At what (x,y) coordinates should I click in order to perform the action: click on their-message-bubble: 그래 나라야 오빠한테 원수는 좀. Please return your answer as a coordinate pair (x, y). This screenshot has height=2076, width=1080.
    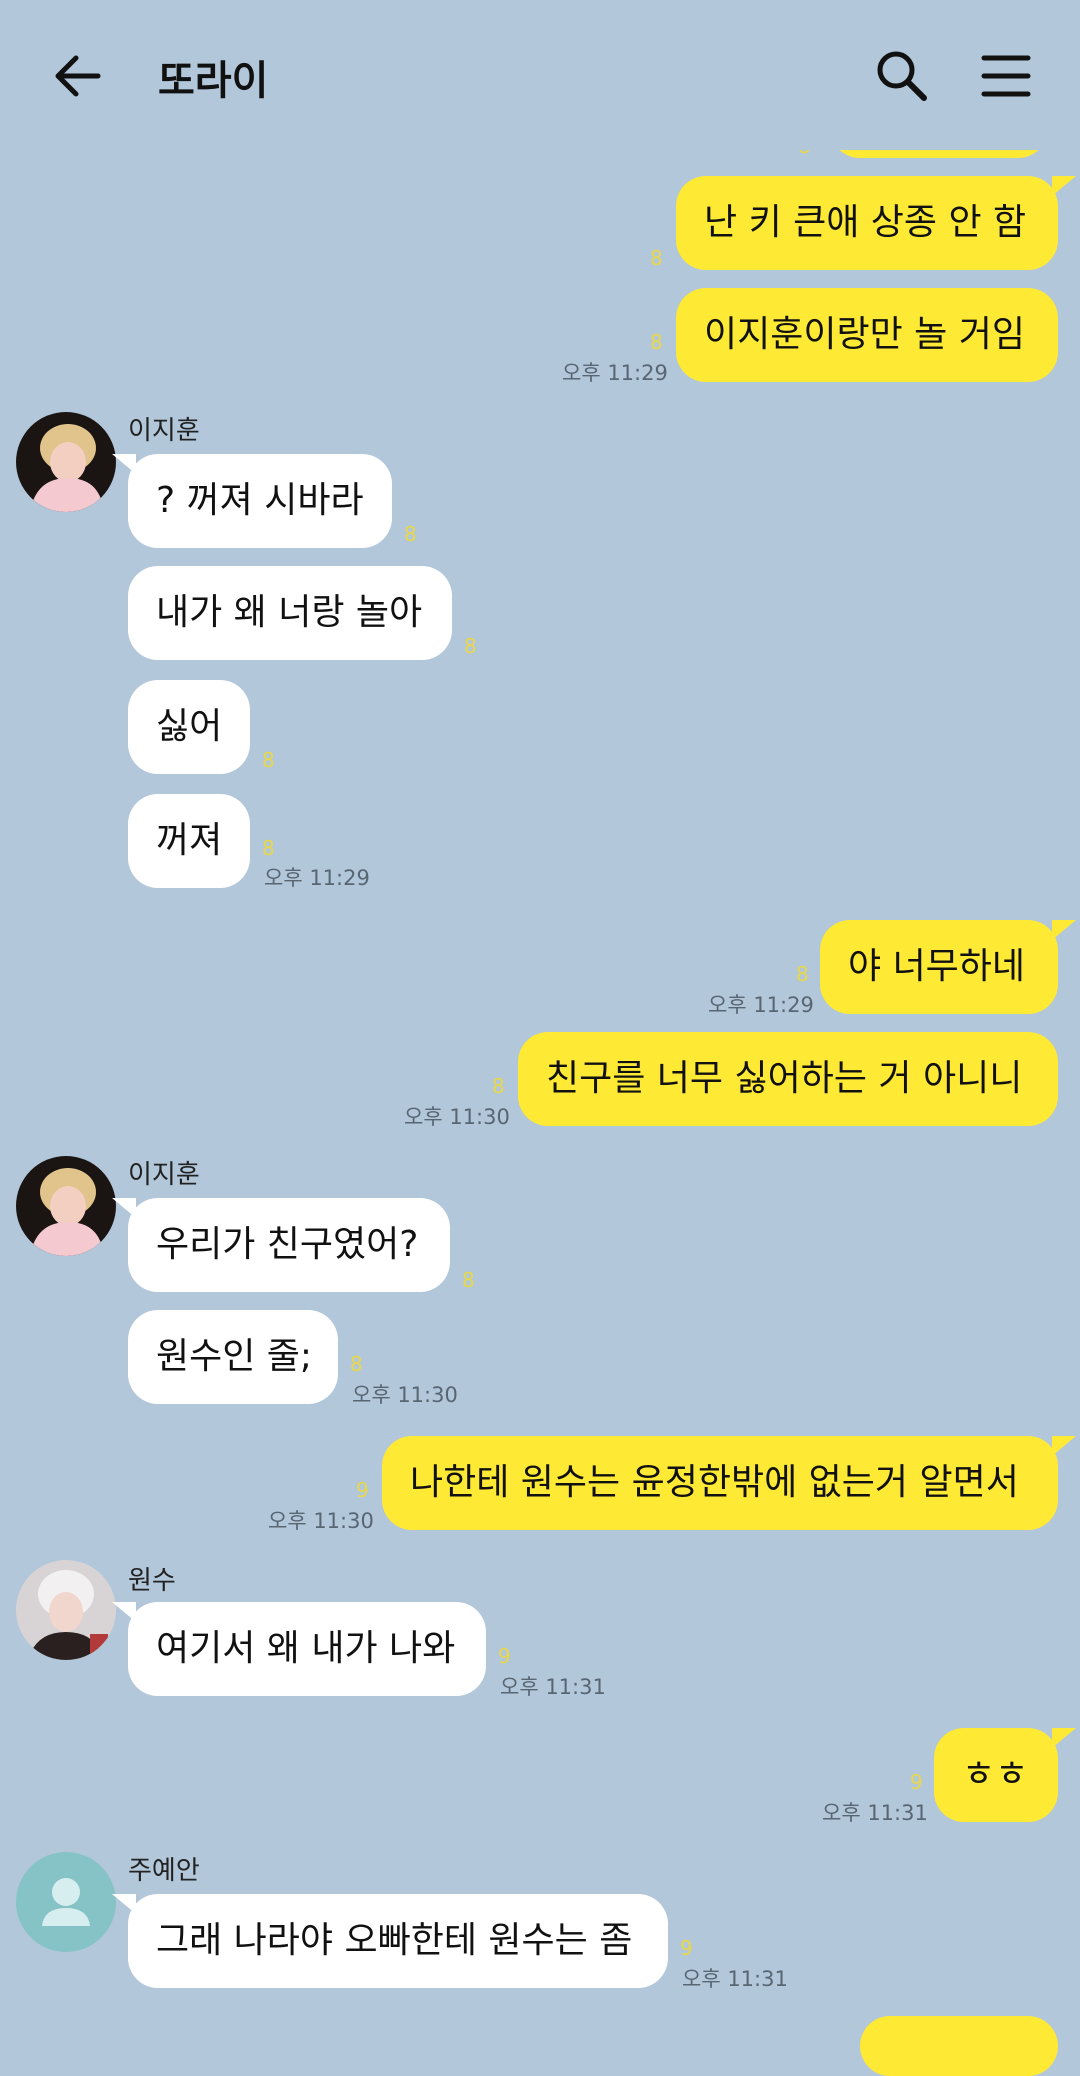
    Looking at the image, I should click on (398, 1941).